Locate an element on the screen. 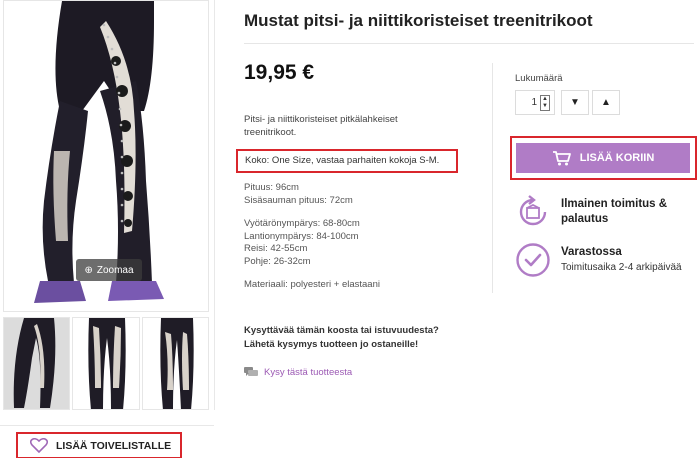 The height and width of the screenshot is (458, 700). magnifier-icon: ⊕ is located at coordinates (88, 270).